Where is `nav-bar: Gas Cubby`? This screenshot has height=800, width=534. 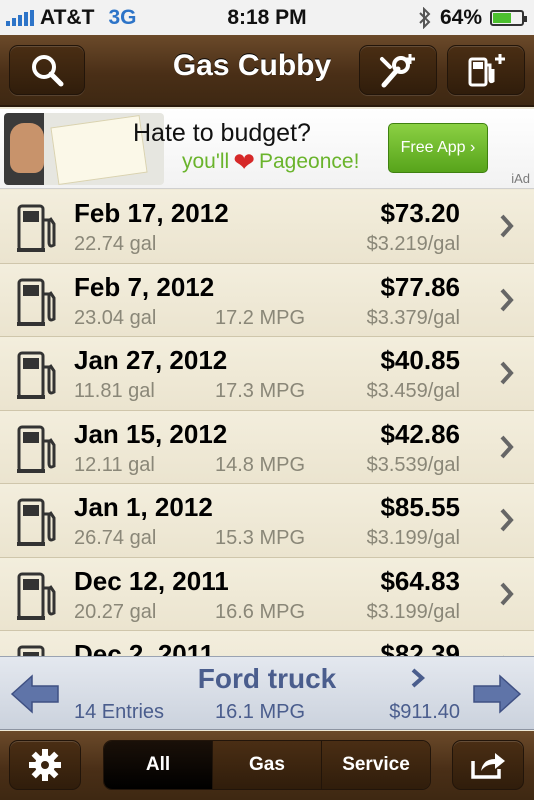
nav-bar: Gas Cubby is located at coordinates (267, 71).